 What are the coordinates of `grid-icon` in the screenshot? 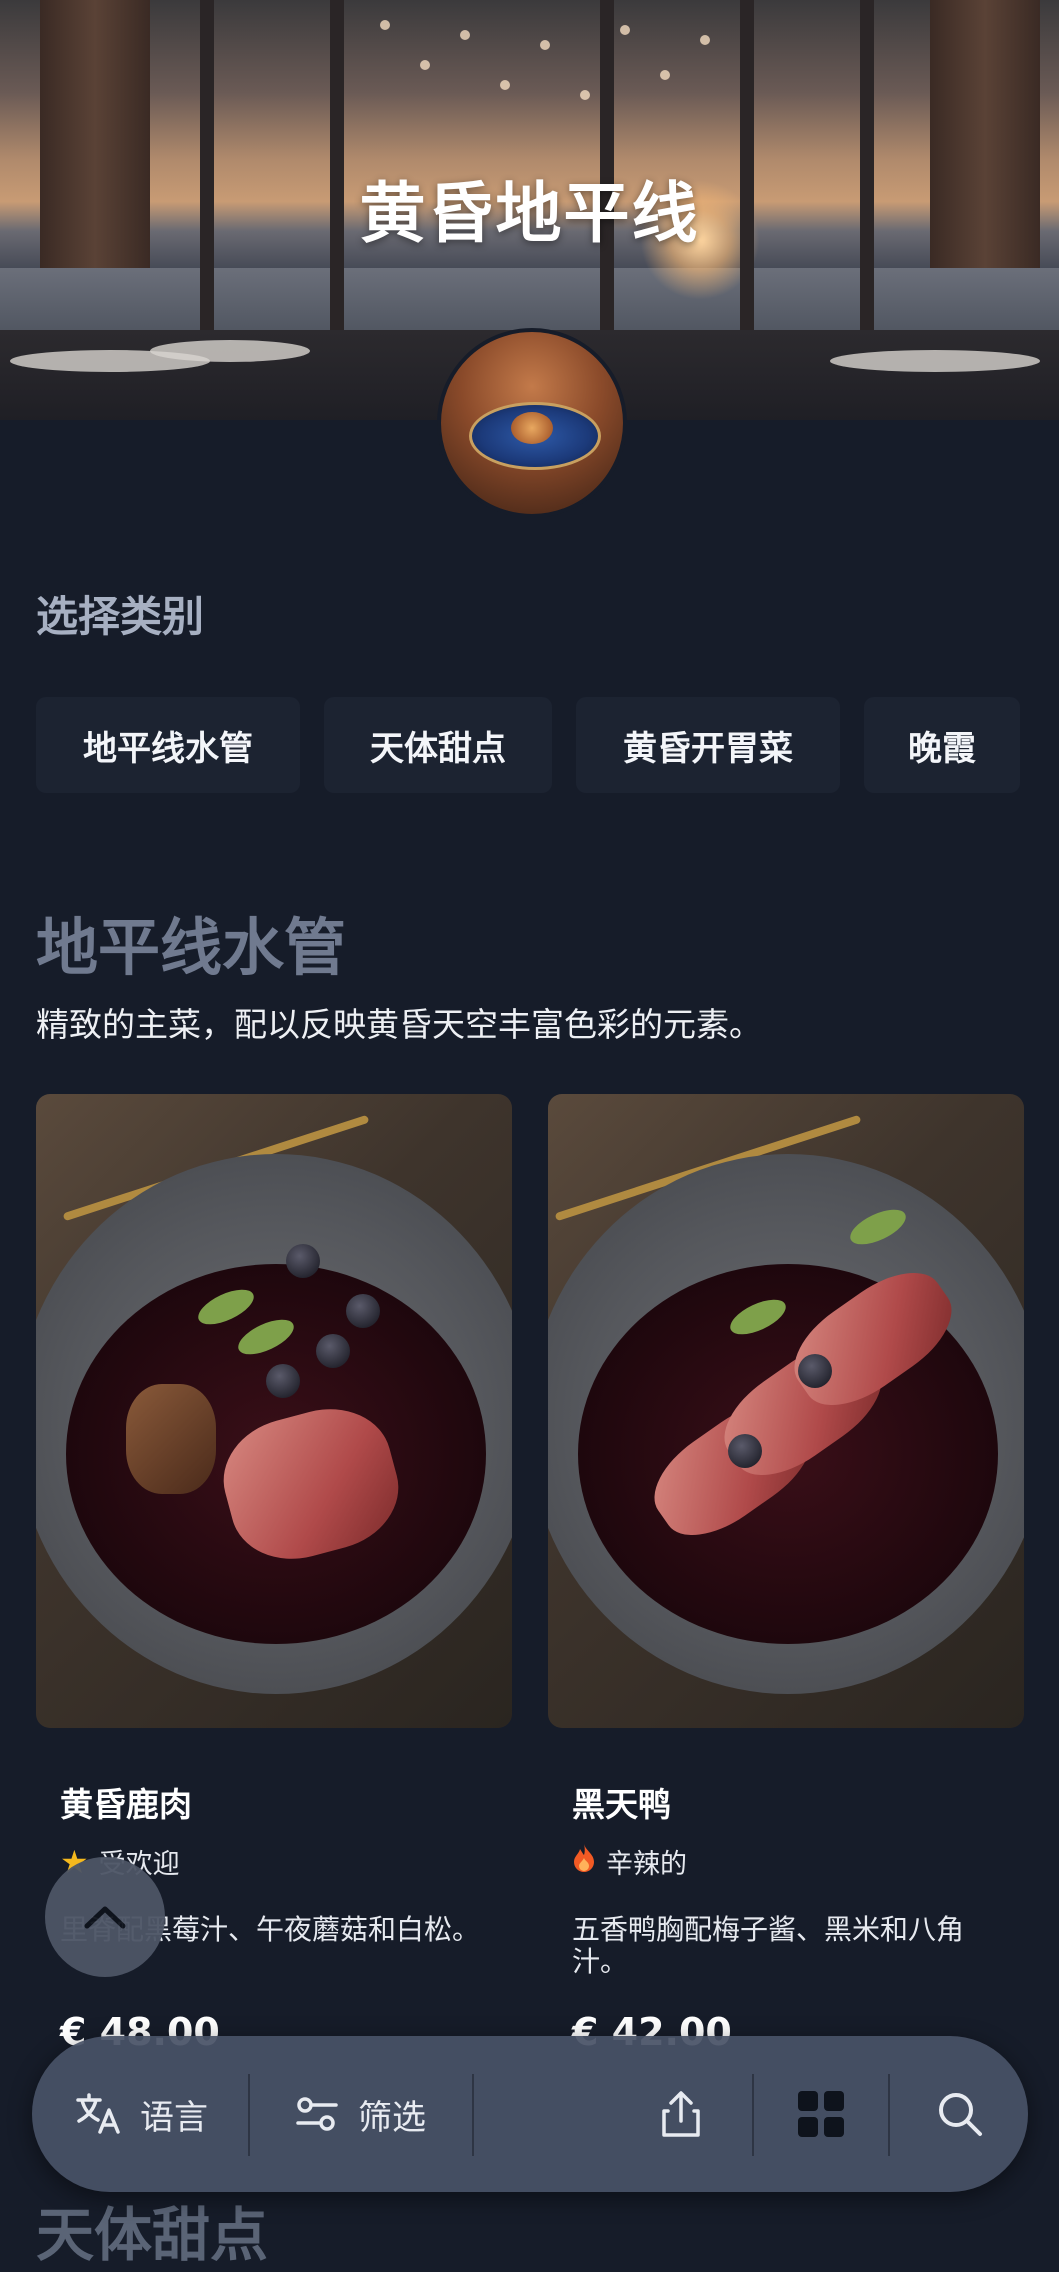 It's located at (821, 2114).